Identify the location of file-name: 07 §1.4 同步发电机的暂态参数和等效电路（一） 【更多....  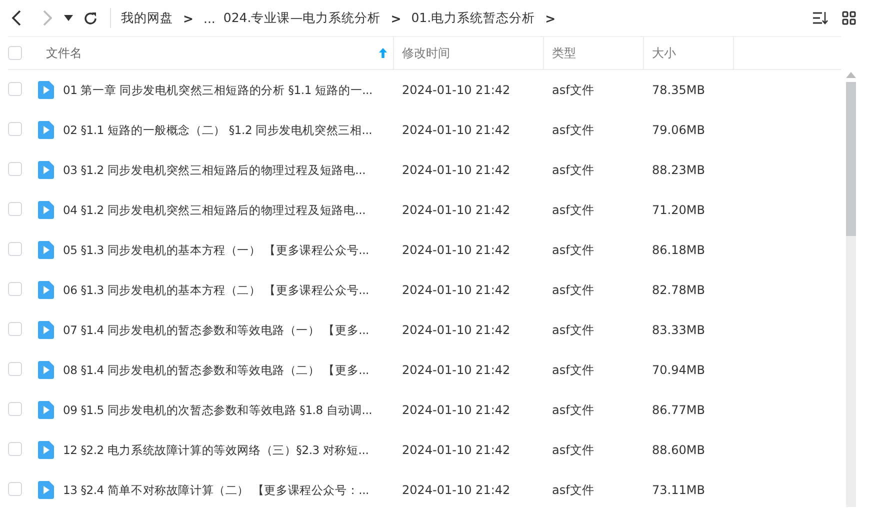
(216, 330).